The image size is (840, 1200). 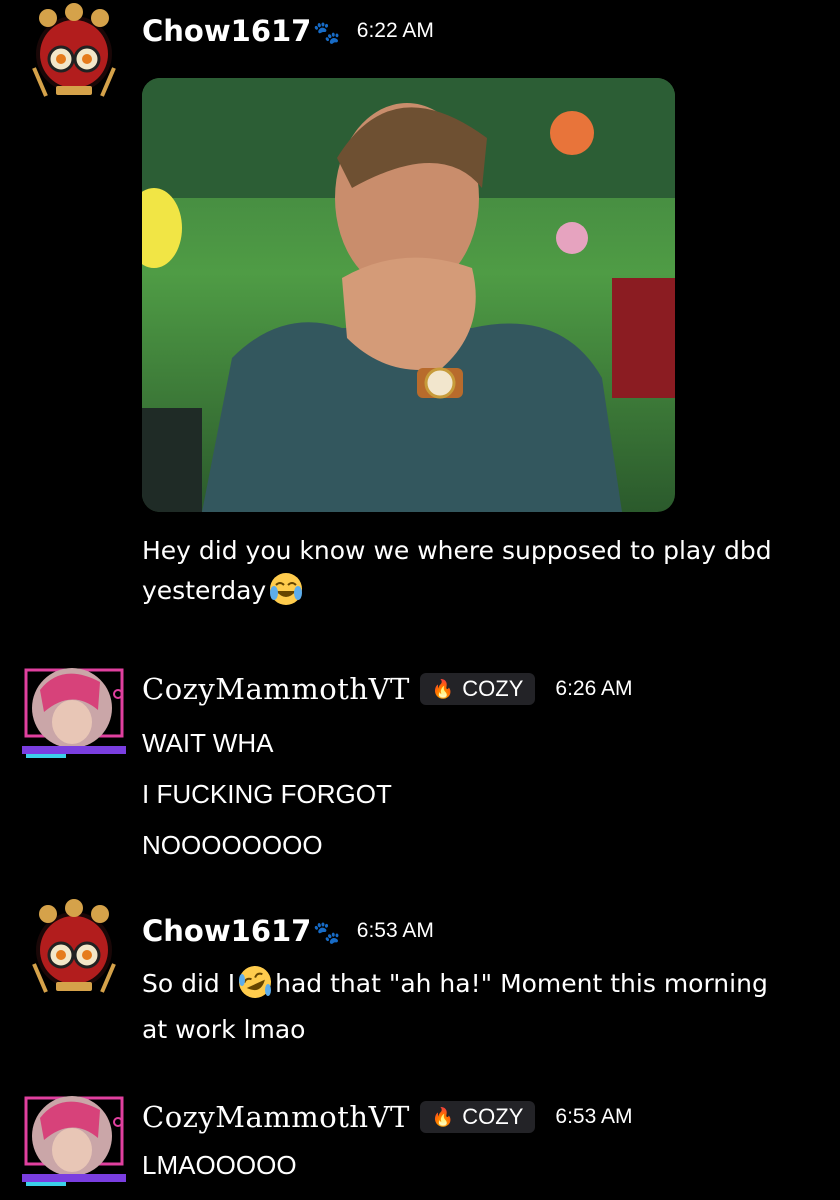 I want to click on message-header: CozyMammothVT 🔥 COZY 6:53 AM, so click(x=387, y=1117).